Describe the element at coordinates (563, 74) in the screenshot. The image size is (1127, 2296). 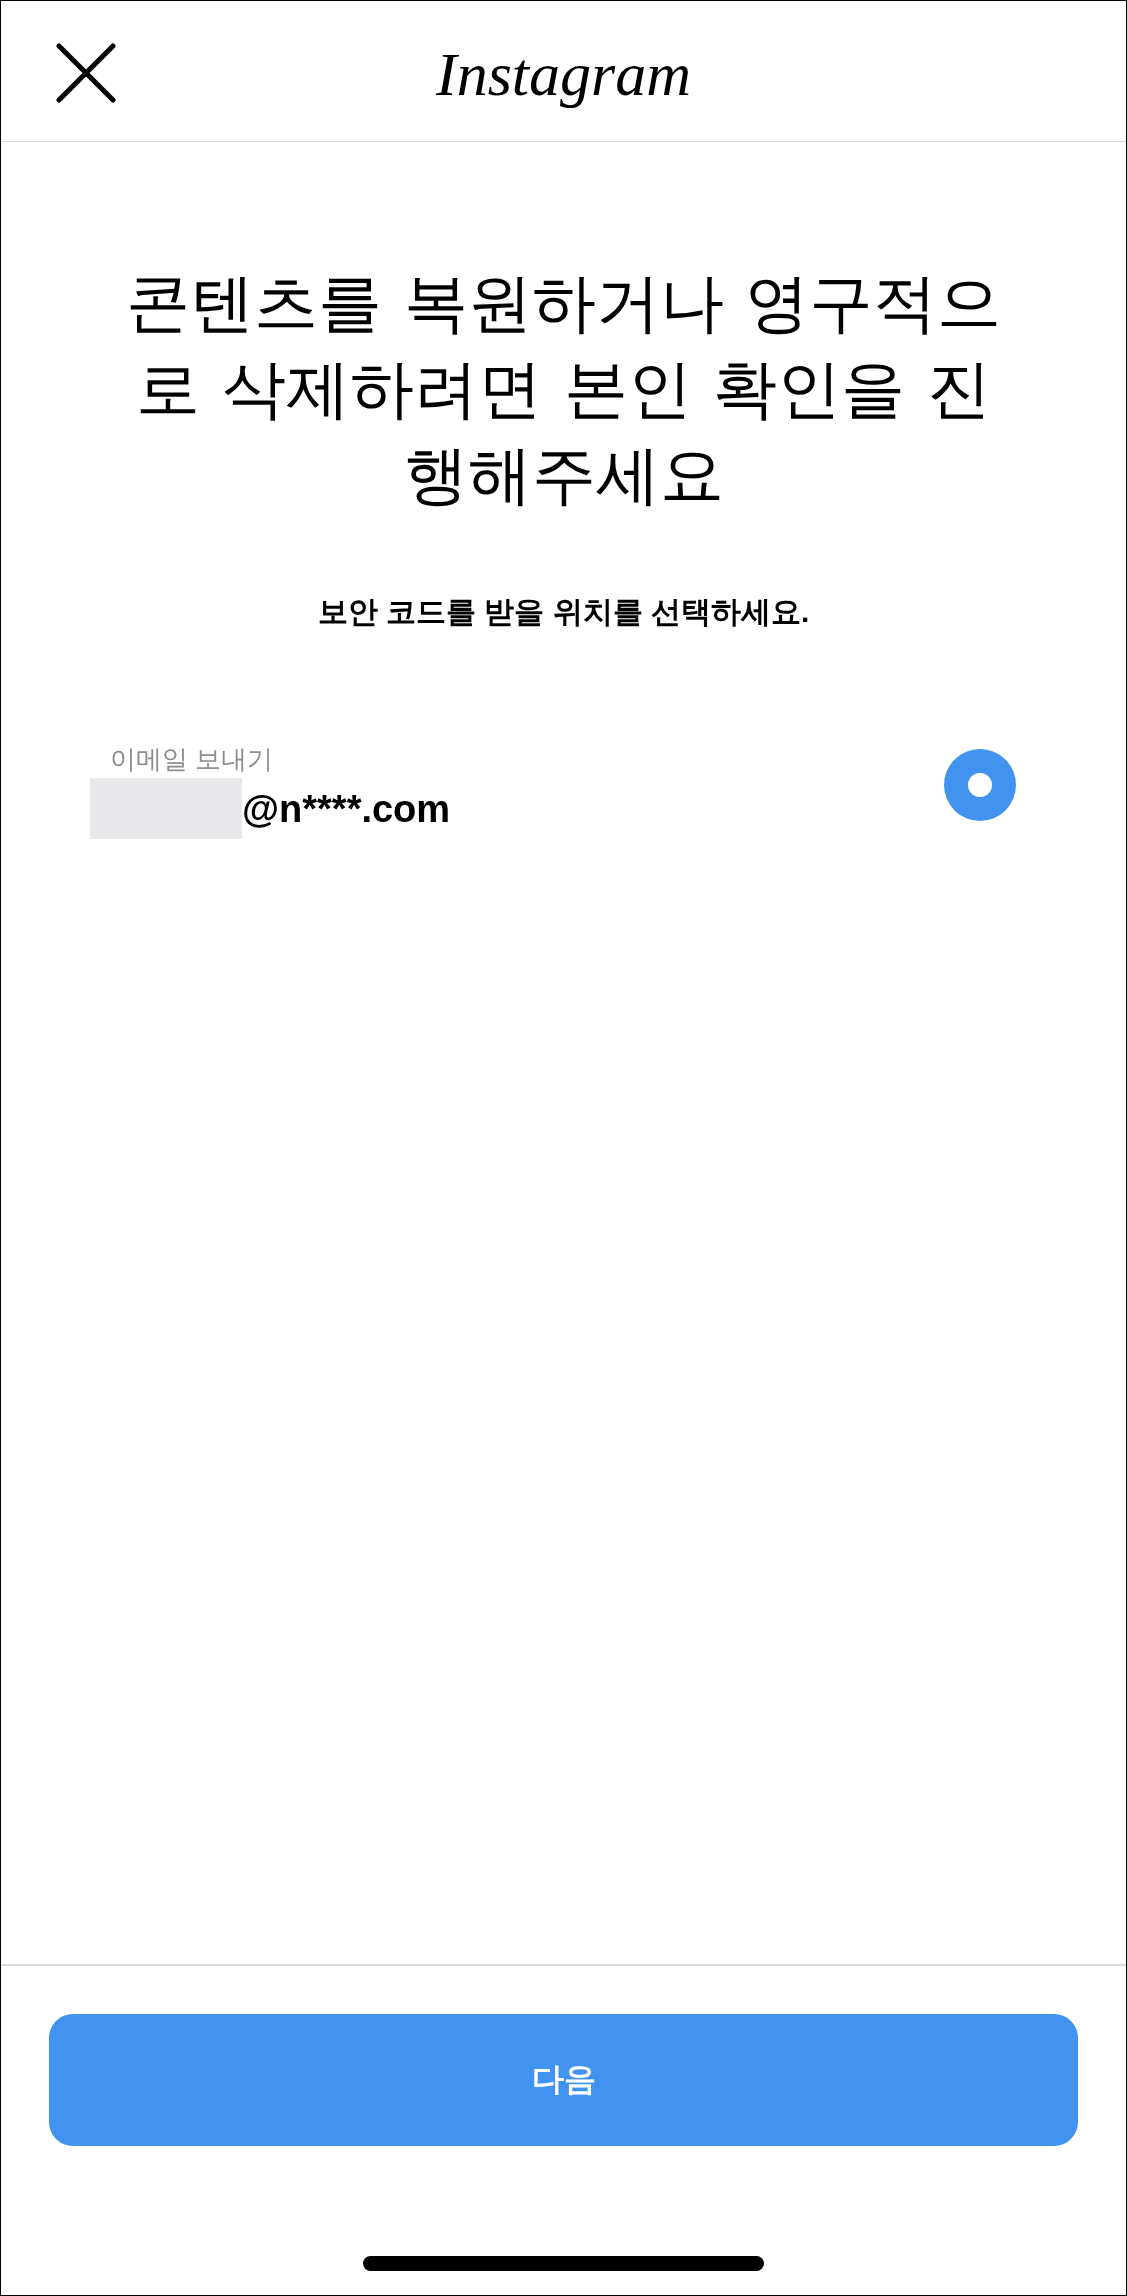
I see `app-logo: Instagram` at that location.